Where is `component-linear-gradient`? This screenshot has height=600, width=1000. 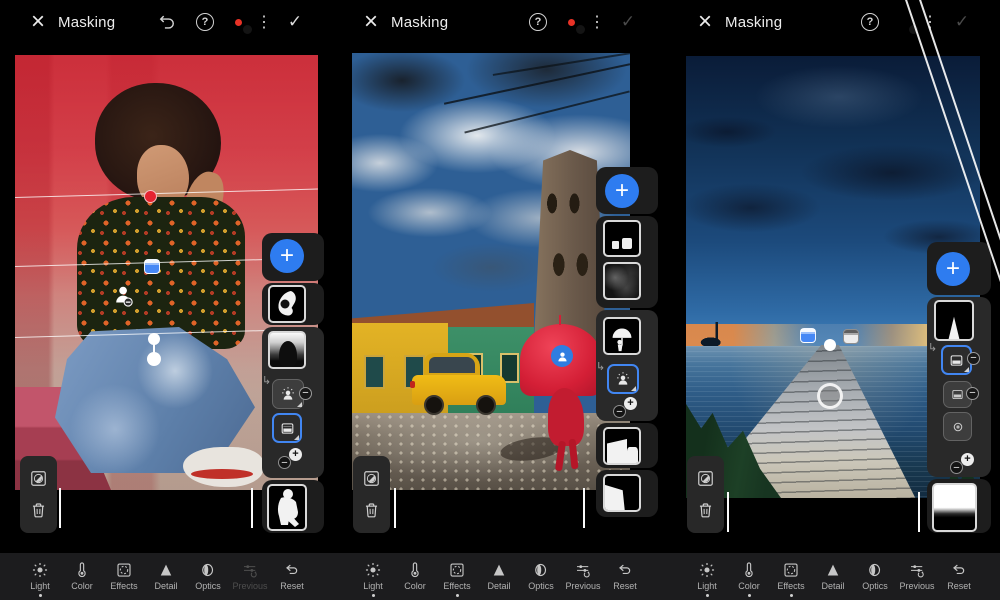 component-linear-gradient is located at coordinates (287, 428).